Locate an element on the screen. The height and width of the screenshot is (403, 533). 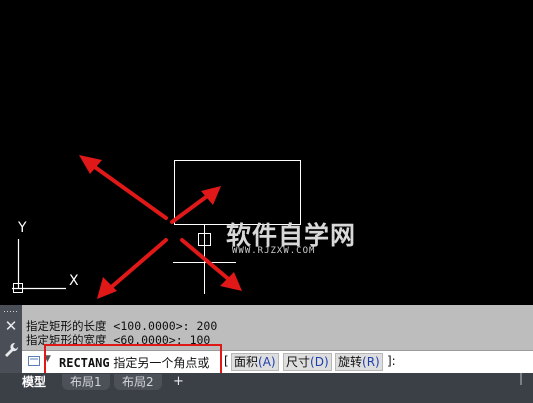
arrow-to-bottom-left is located at coordinates (137, 265).